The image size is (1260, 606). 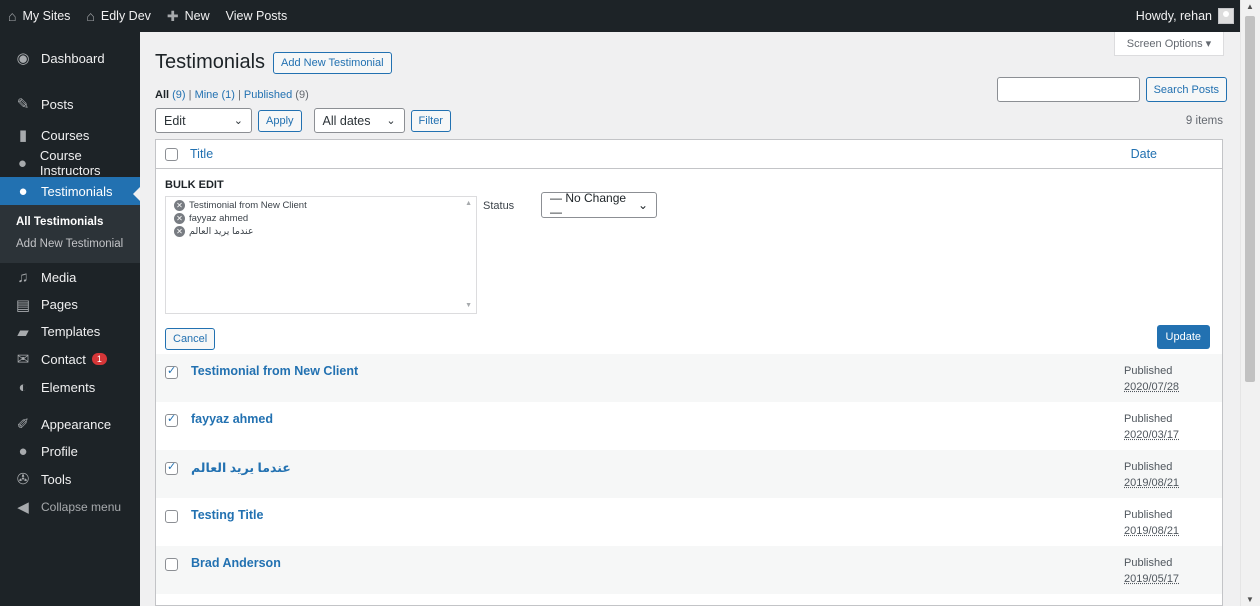 I want to click on bulk-edit-item: ✕ عندما يريد العالم, so click(x=321, y=231).